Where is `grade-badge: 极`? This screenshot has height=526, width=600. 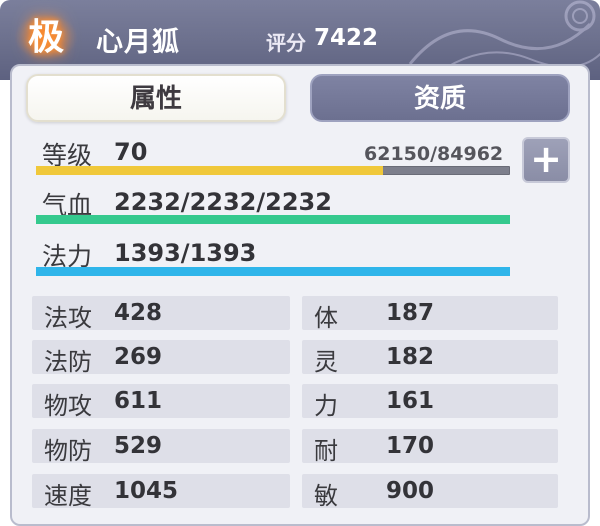
grade-badge: 极 is located at coordinates (46, 37).